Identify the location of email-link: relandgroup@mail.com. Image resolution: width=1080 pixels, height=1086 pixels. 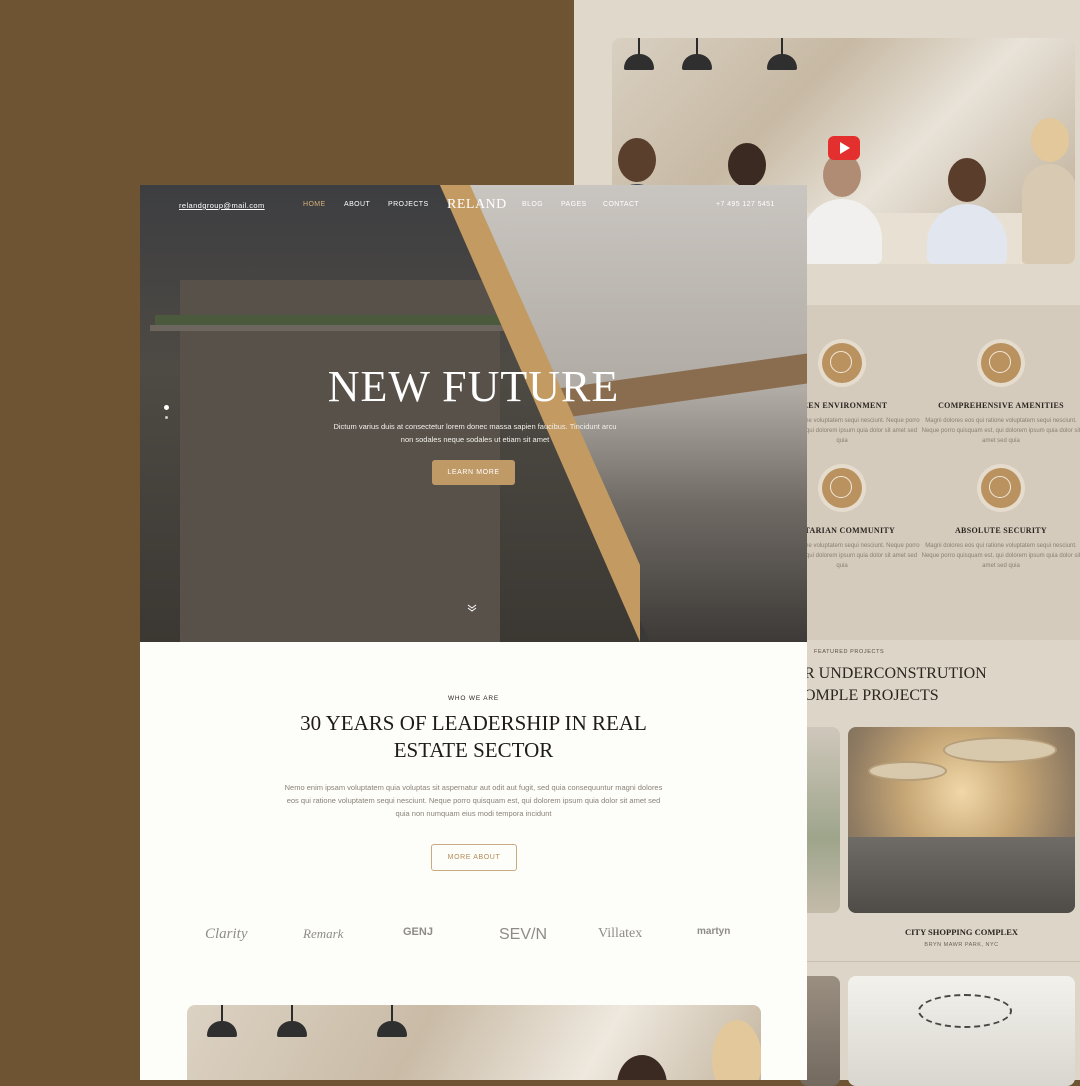
(222, 205).